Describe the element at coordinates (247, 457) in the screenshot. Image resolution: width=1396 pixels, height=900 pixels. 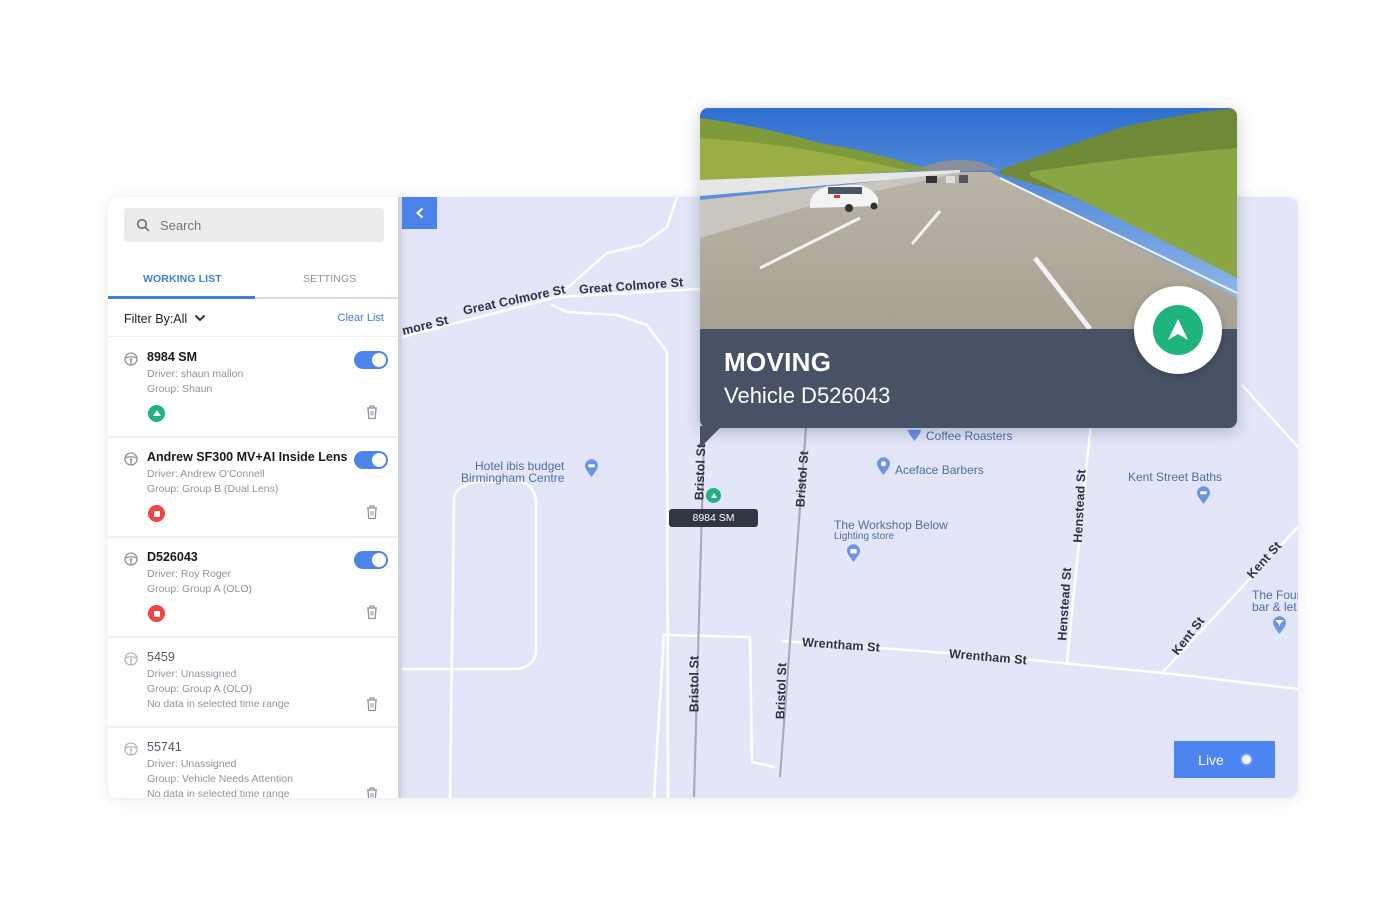
I see `vehicle-name: Andrew SF300 MV+AI Inside Lens` at that location.